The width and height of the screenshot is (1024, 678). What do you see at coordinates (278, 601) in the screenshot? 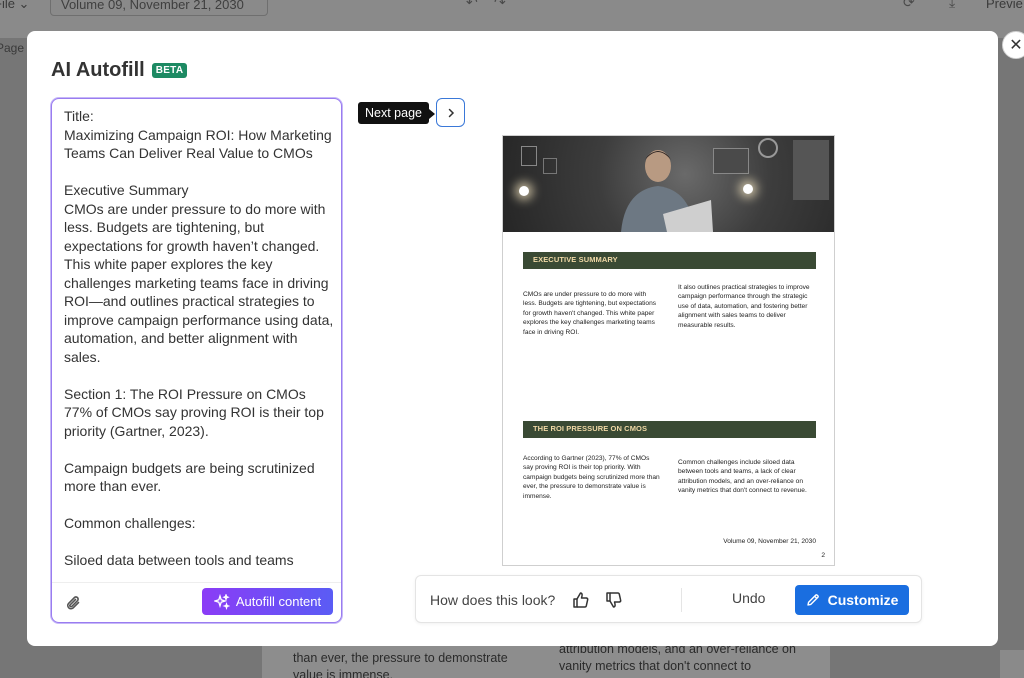
I see `autofill-button-label: Autofill content` at bounding box center [278, 601].